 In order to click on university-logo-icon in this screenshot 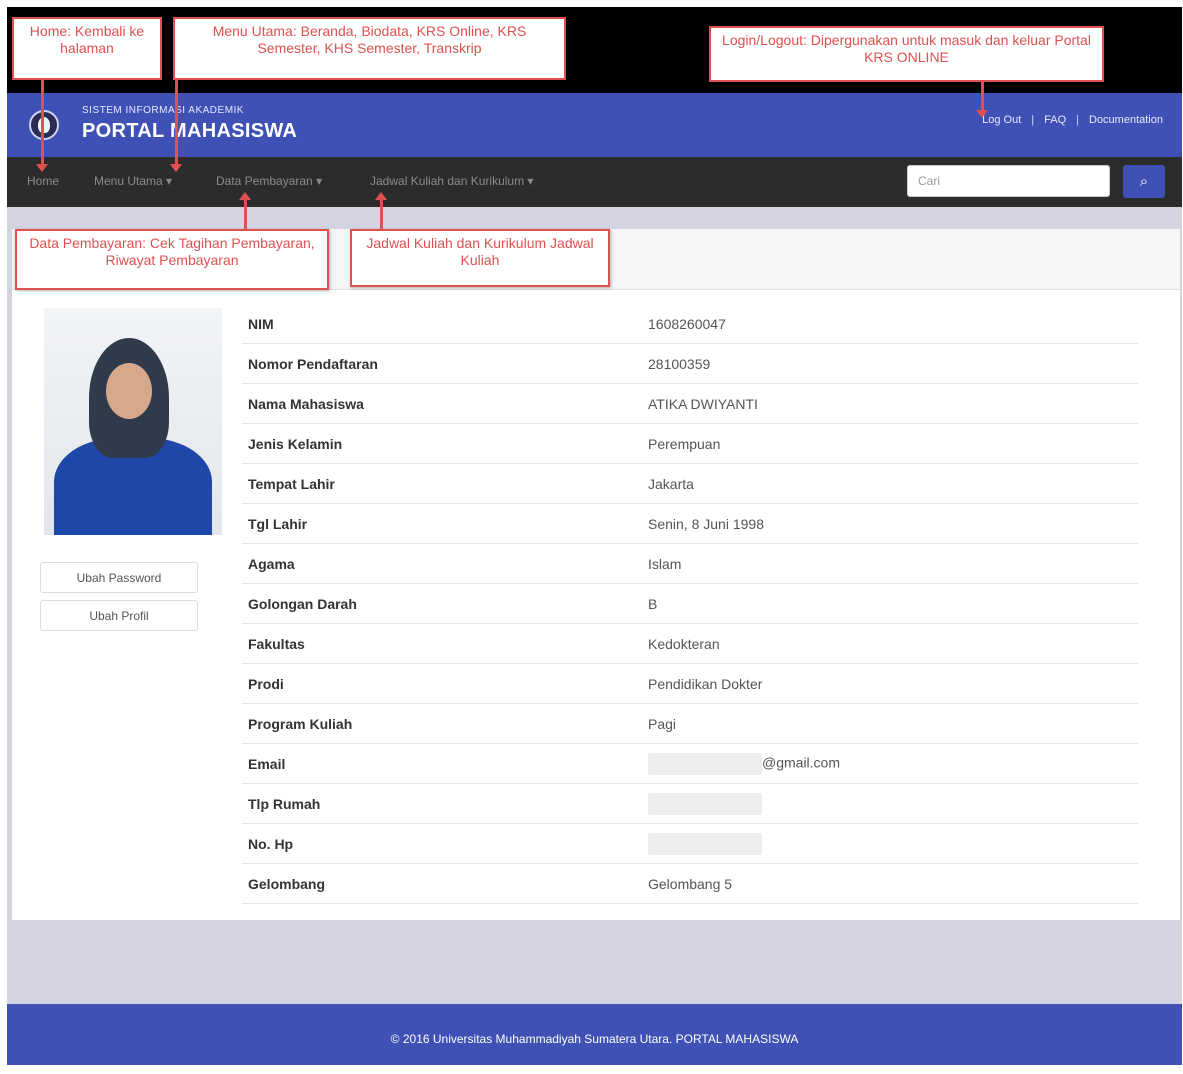, I will do `click(44, 125)`.